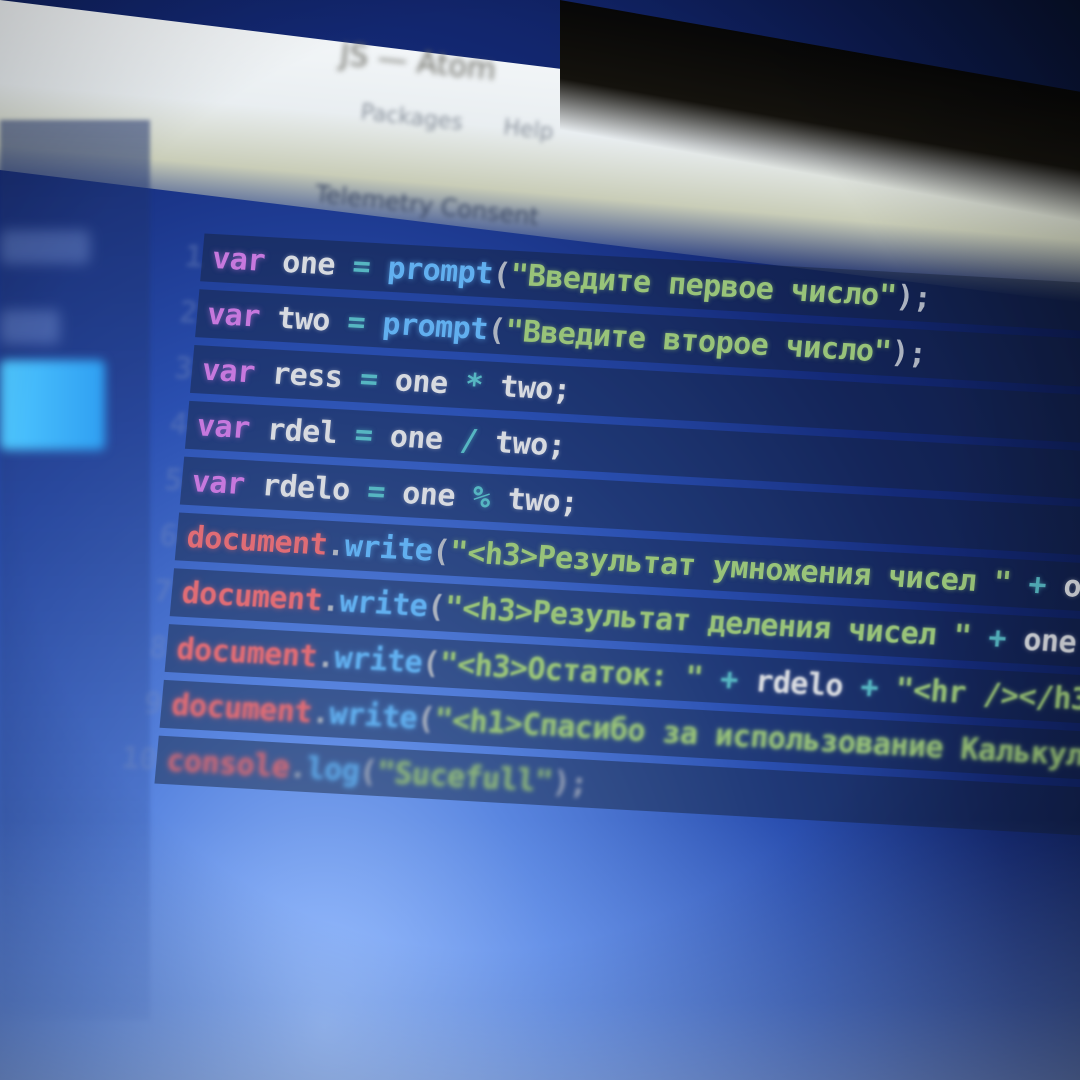  I want to click on menu-item-help: Help, so click(528, 130).